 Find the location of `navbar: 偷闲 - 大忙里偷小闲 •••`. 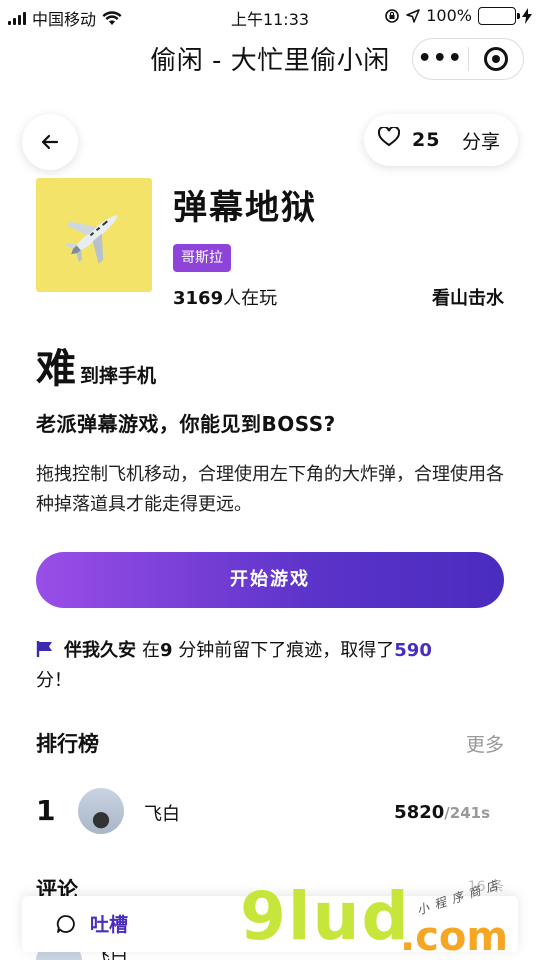

navbar: 偷闲 - 大忙里偷小闲 ••• is located at coordinates (270, 58).